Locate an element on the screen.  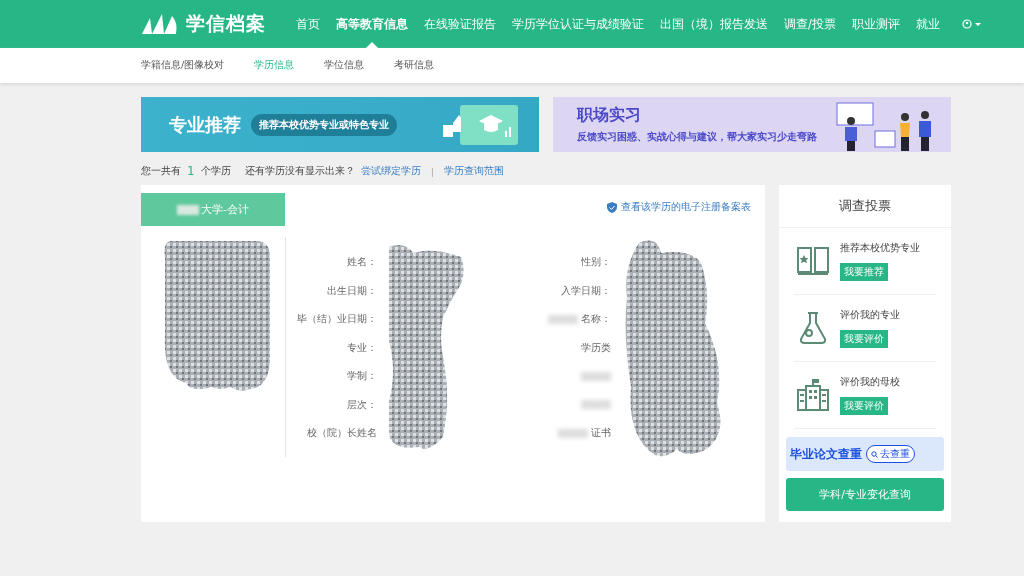
record-count: 1 is located at coordinates (191, 171).